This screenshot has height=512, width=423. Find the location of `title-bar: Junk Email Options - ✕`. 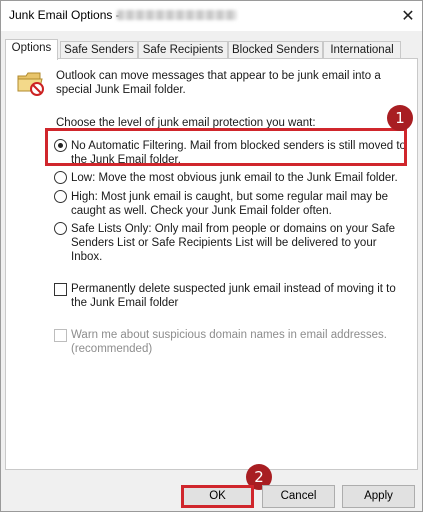

title-bar: Junk Email Options - ✕ is located at coordinates (211, 16).